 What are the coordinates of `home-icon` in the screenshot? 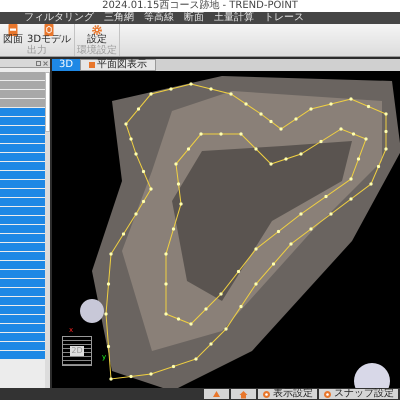 It's located at (243, 394).